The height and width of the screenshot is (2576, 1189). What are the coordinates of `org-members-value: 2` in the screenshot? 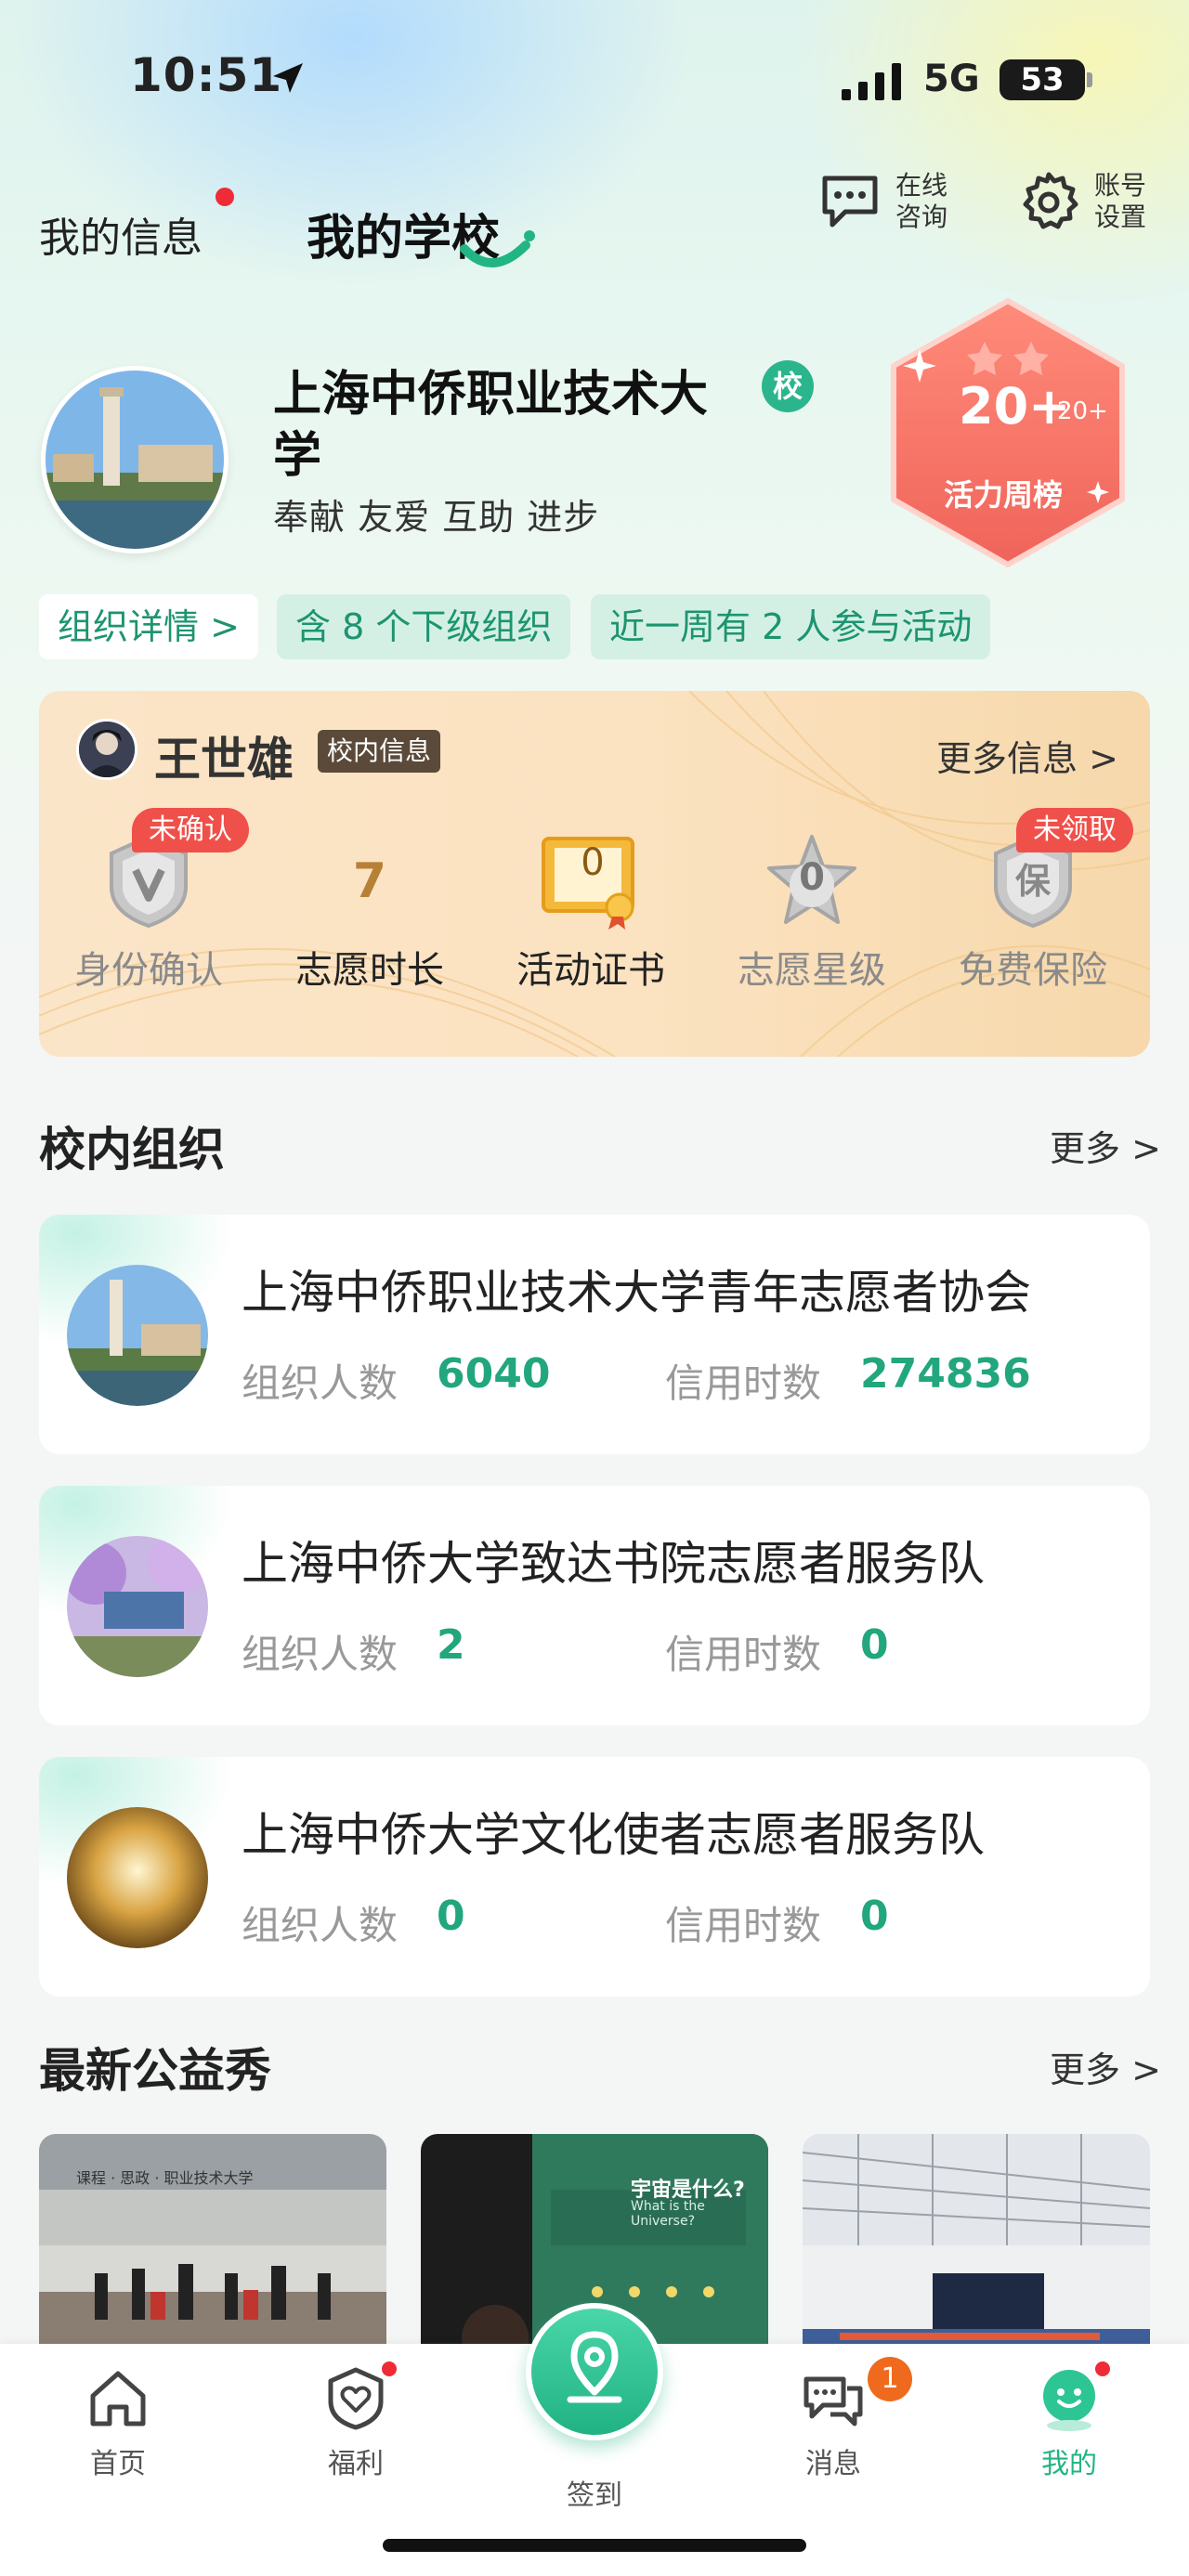 It's located at (451, 1645).